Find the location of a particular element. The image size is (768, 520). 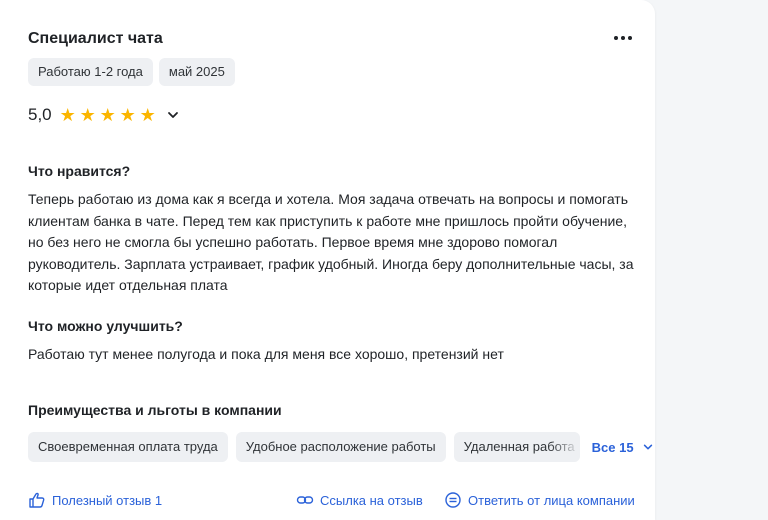

benefit-chip: Удобное расположение работы is located at coordinates (340, 447).